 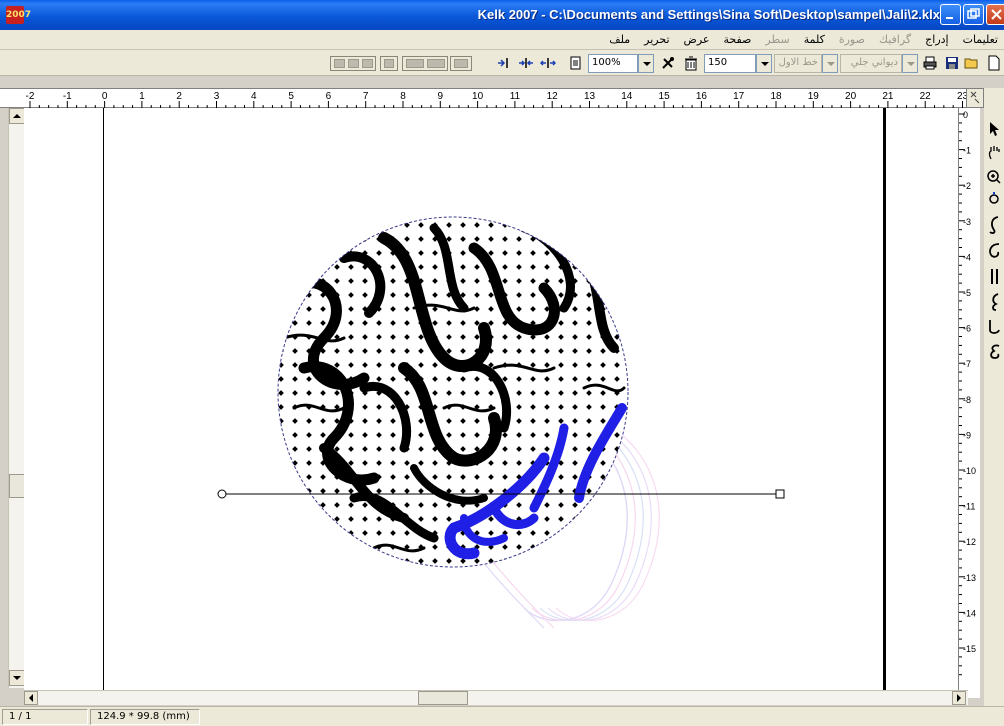 What do you see at coordinates (18, 15) in the screenshot?
I see `app-icon: 2007` at bounding box center [18, 15].